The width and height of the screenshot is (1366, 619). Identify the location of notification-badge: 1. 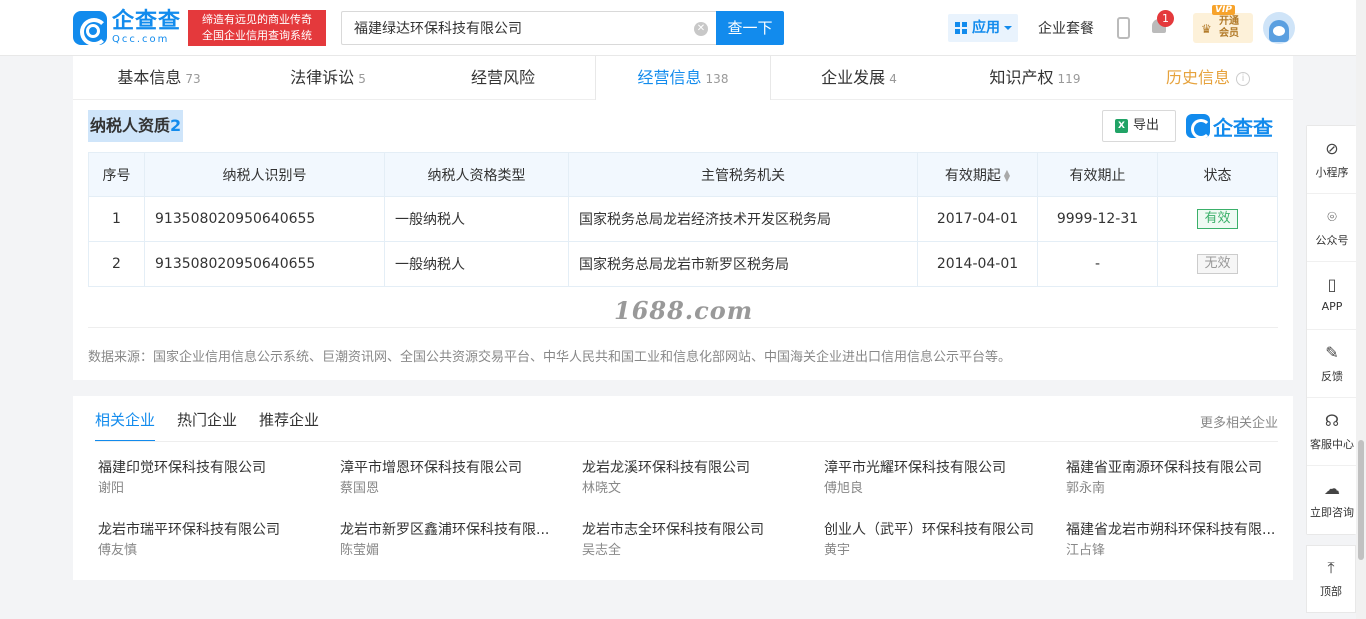
(1165, 18).